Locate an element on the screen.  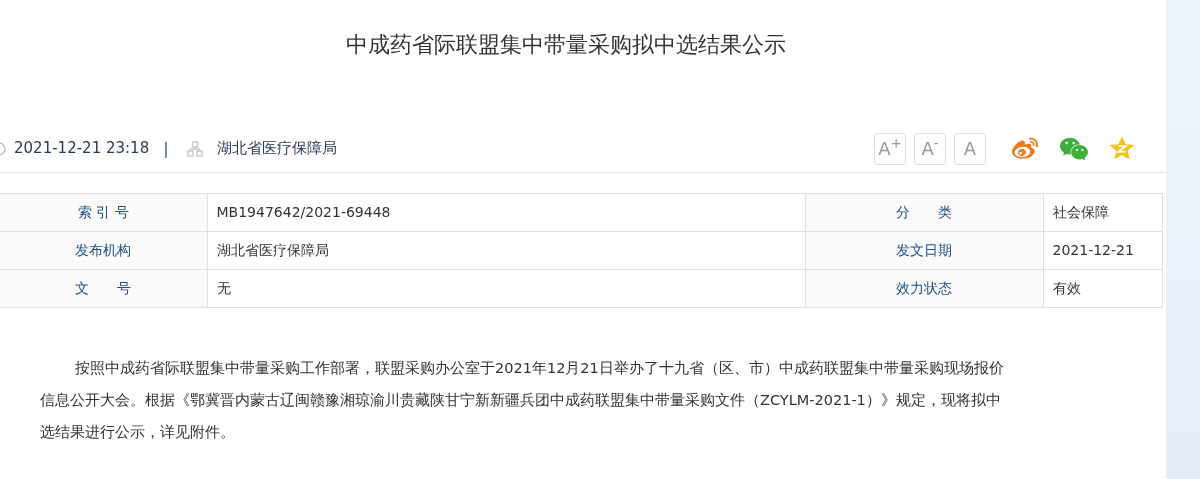
publish-datetime: 2021-12-21 23:18 is located at coordinates (82, 149).